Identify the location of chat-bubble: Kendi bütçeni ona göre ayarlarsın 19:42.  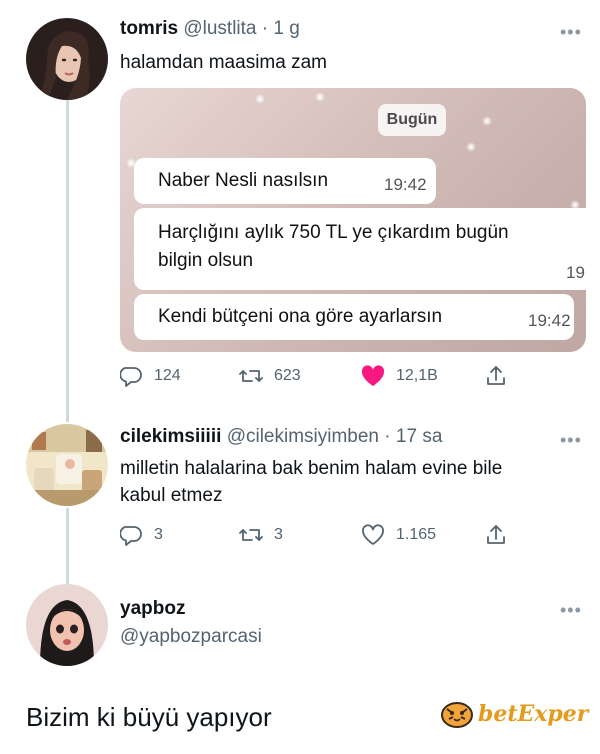
(354, 317).